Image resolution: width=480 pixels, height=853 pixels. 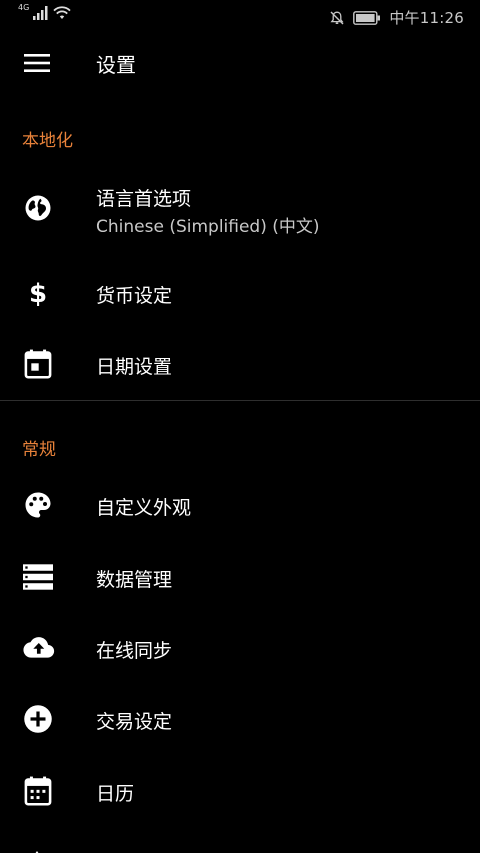 What do you see at coordinates (240, 720) in the screenshot?
I see `setting-item-transactions: 交易设定` at bounding box center [240, 720].